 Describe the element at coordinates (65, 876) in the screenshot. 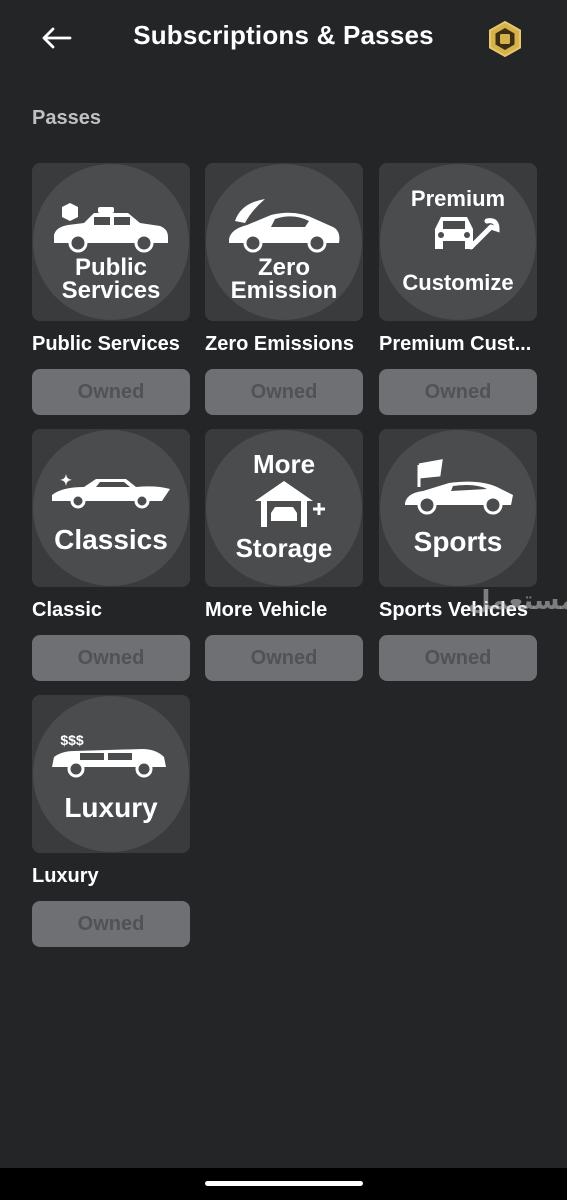

I see `pass-name: Luxury` at that location.